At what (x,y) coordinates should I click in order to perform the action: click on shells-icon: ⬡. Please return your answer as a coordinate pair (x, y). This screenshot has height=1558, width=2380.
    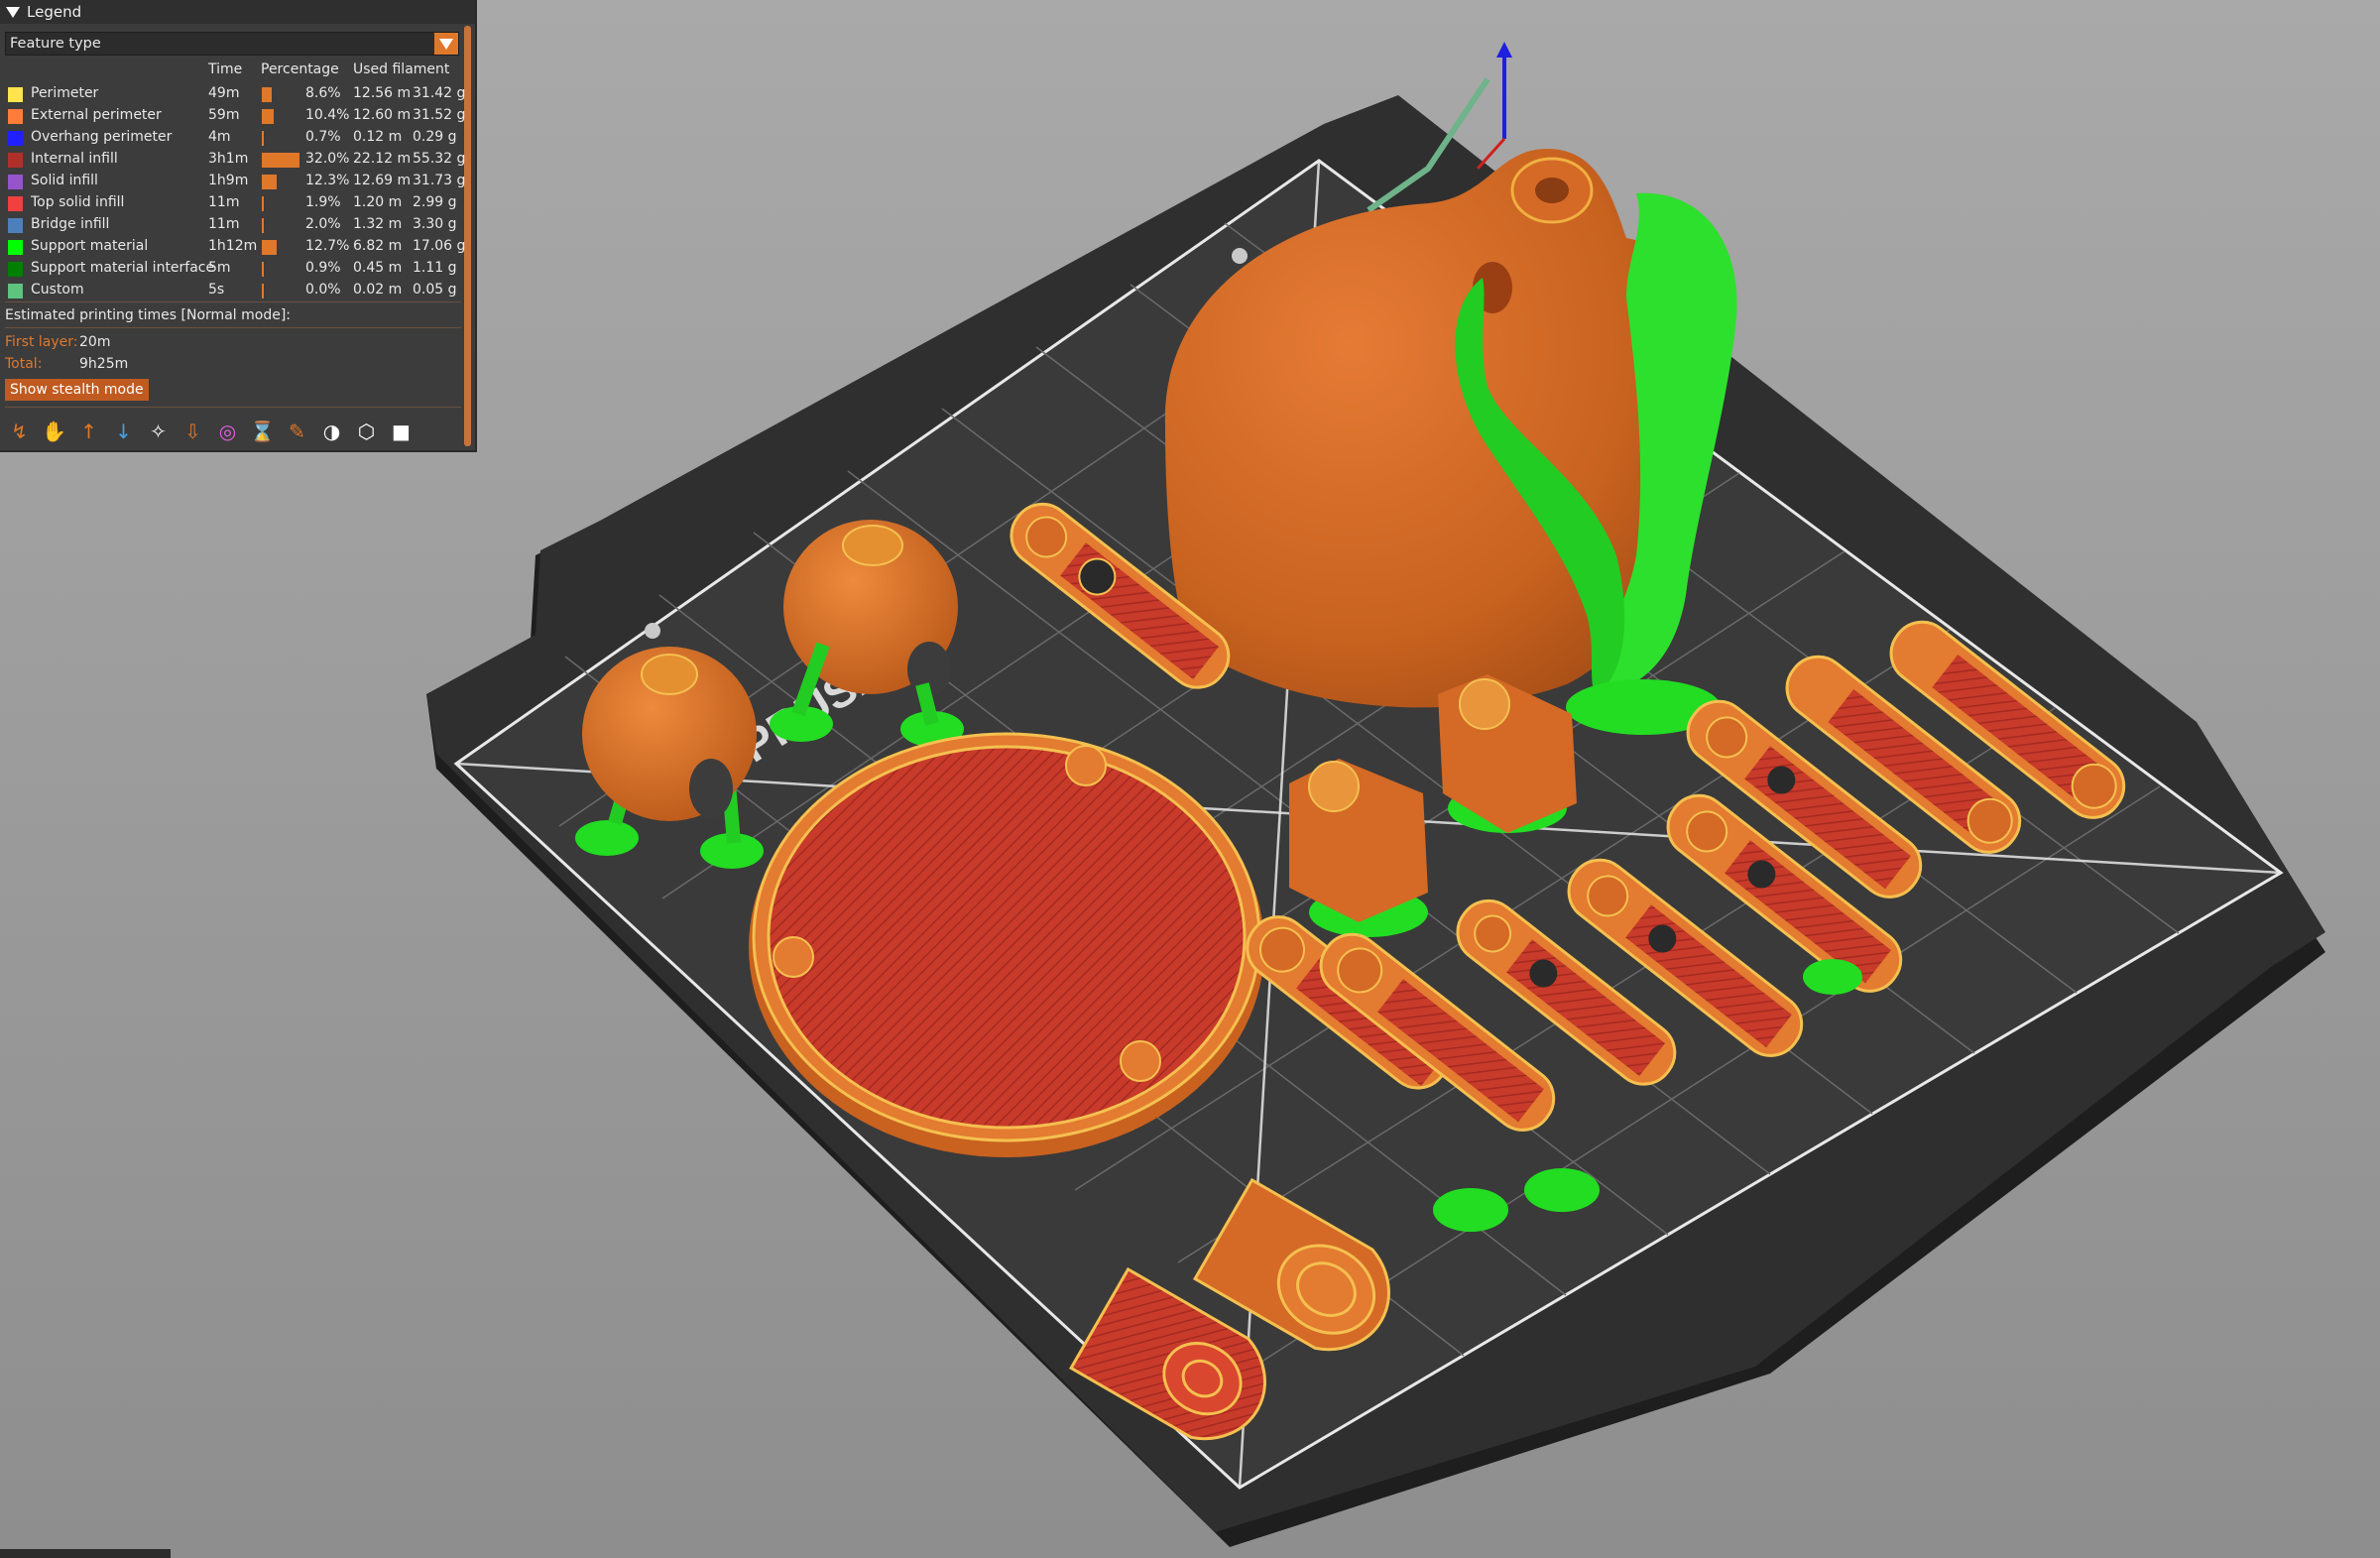
    Looking at the image, I should click on (366, 431).